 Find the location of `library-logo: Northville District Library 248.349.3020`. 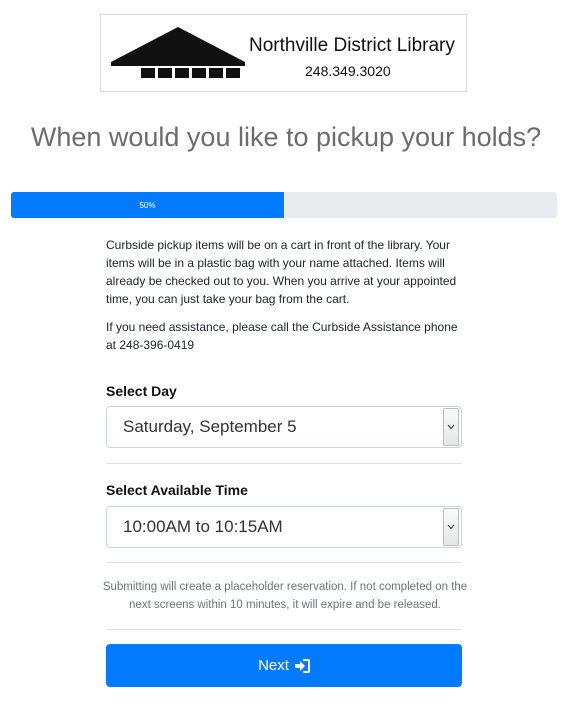

library-logo: Northville District Library 248.349.3020 is located at coordinates (283, 53).